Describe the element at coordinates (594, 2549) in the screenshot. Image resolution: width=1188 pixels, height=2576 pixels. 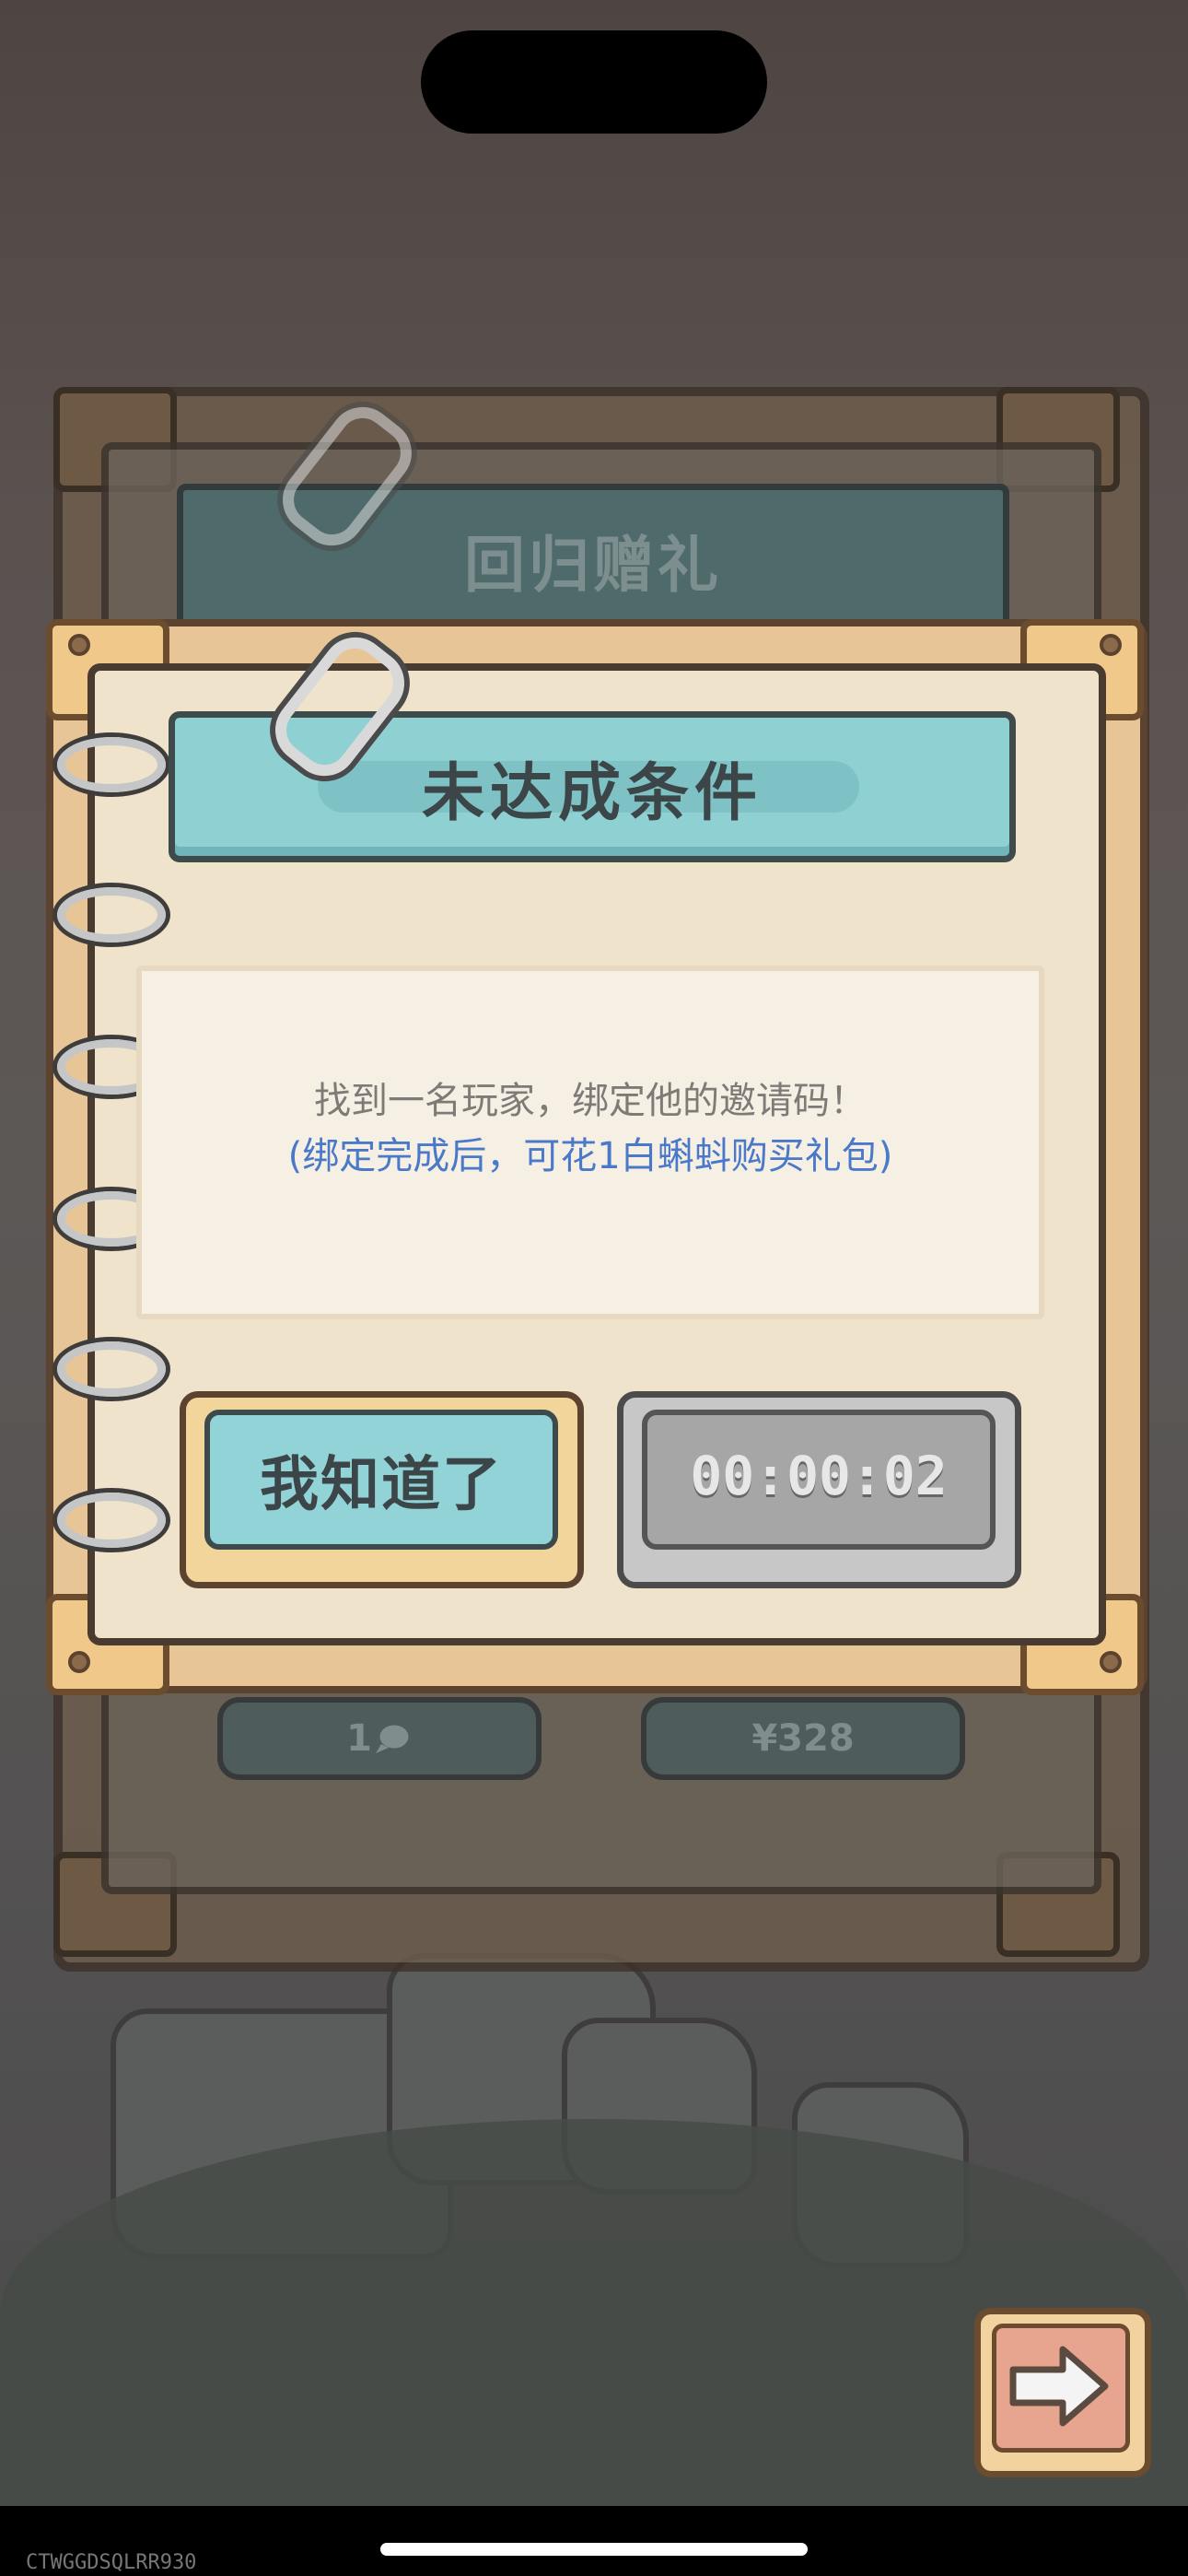
I see `home-indicator` at that location.